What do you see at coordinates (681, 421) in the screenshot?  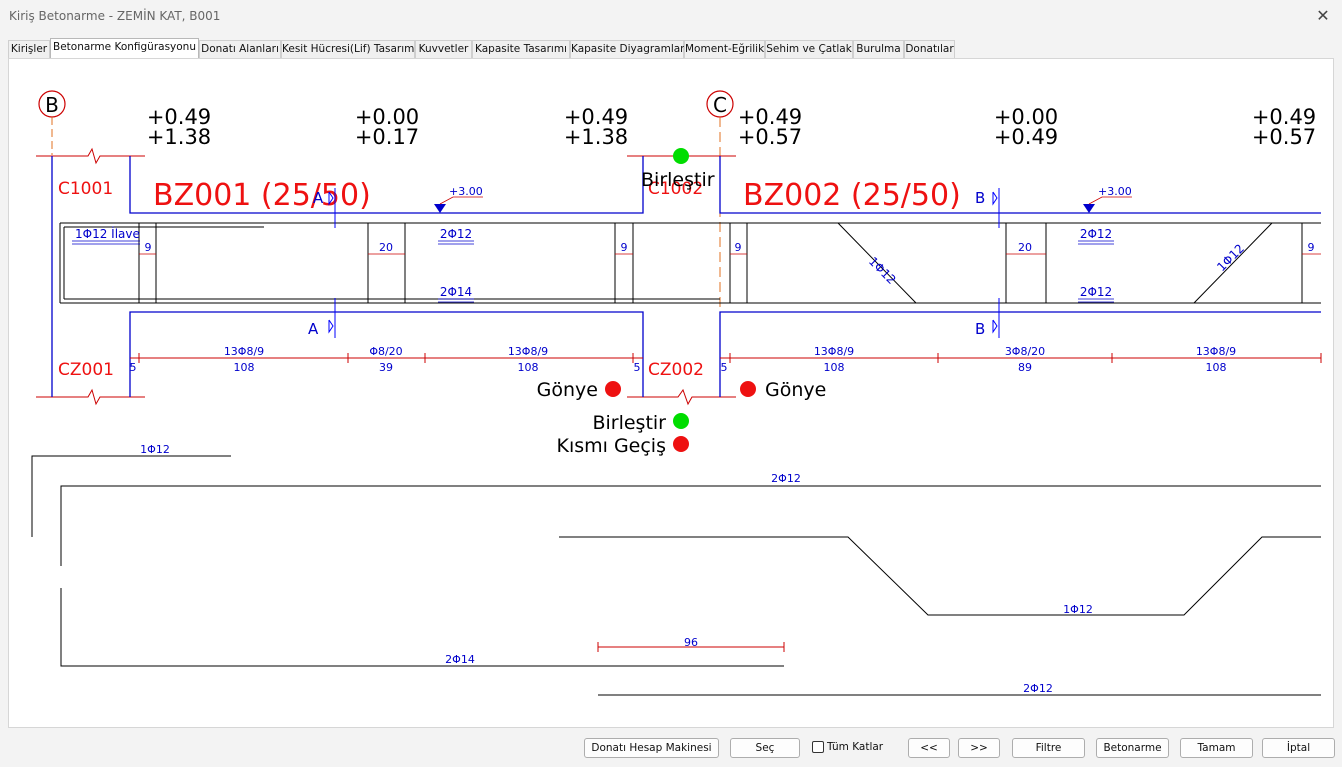 I see `birlestir-bottom-toggle` at bounding box center [681, 421].